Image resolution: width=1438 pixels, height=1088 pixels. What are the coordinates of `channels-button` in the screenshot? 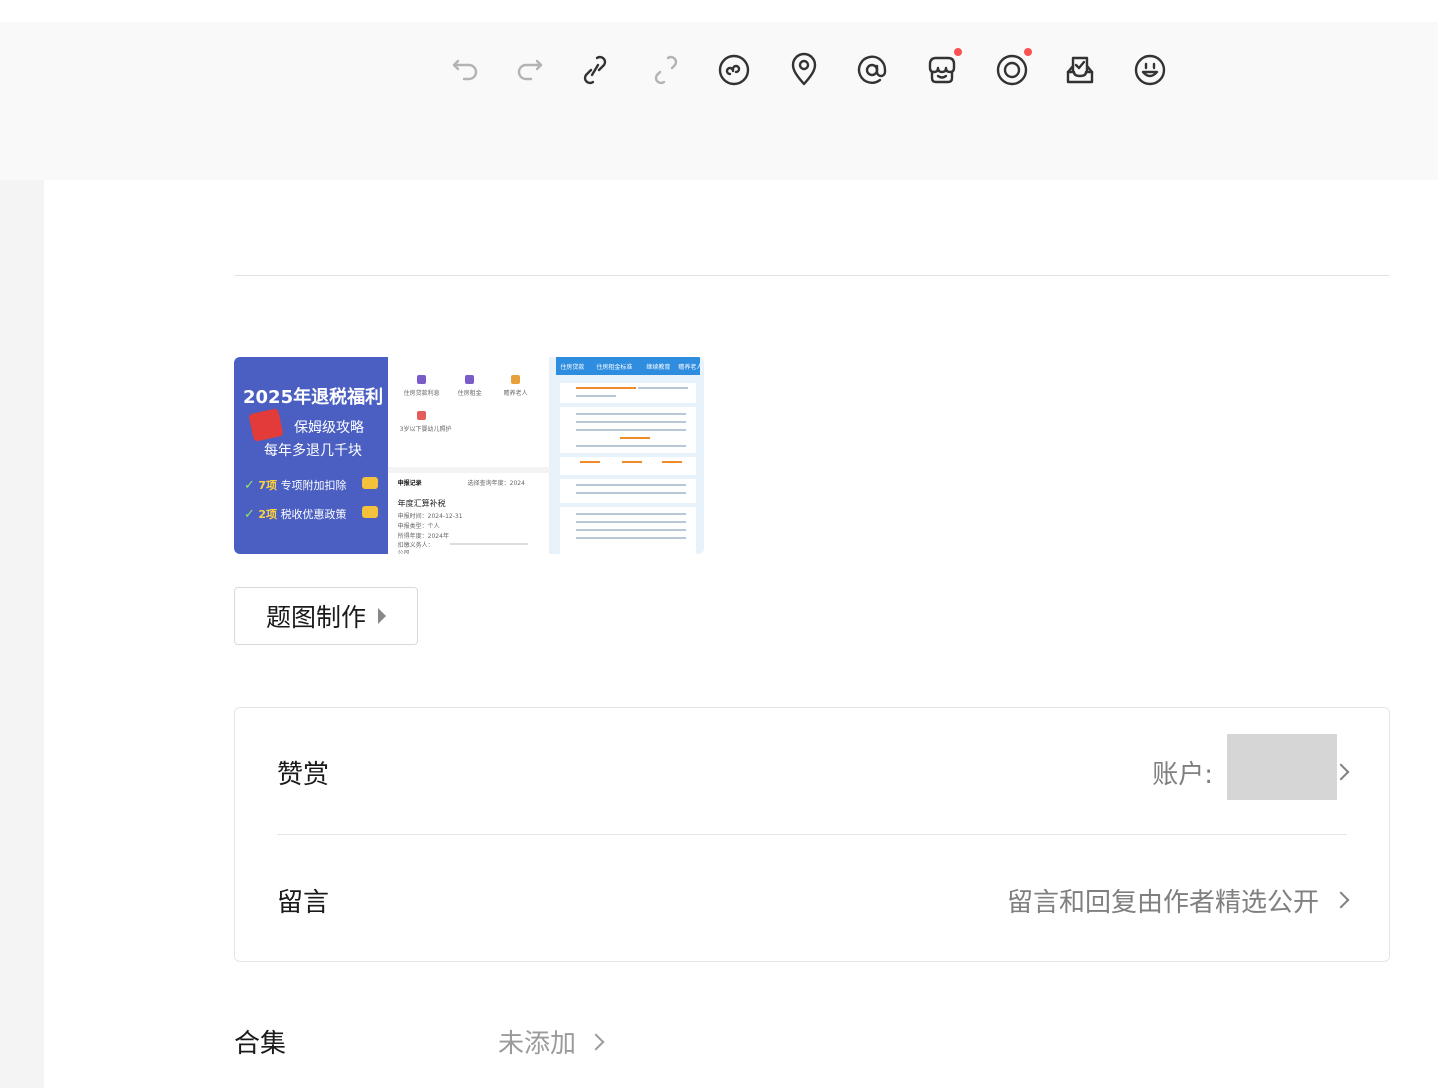 It's located at (1012, 69).